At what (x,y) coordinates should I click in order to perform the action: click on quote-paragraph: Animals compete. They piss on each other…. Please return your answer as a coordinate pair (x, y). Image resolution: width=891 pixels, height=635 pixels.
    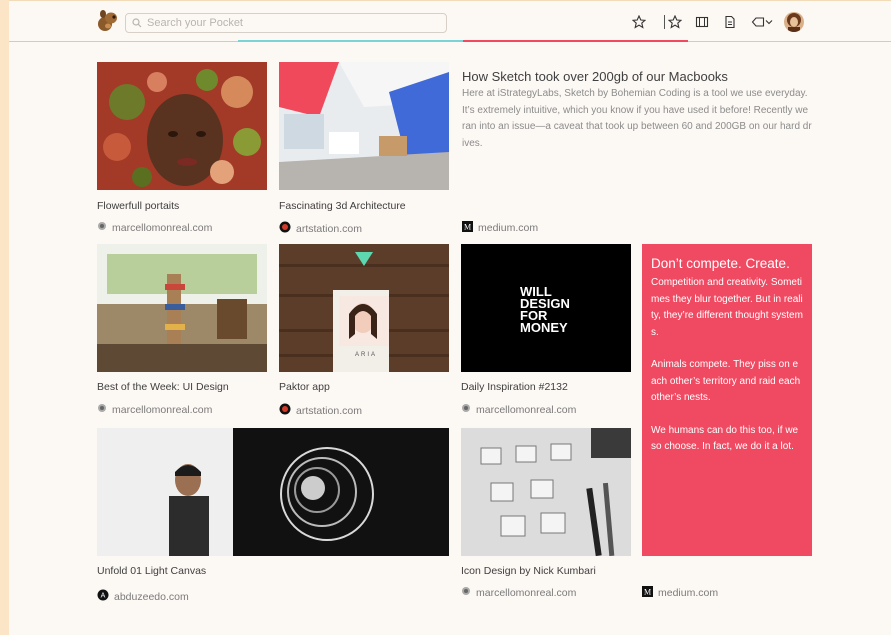
    Looking at the image, I should click on (726, 381).